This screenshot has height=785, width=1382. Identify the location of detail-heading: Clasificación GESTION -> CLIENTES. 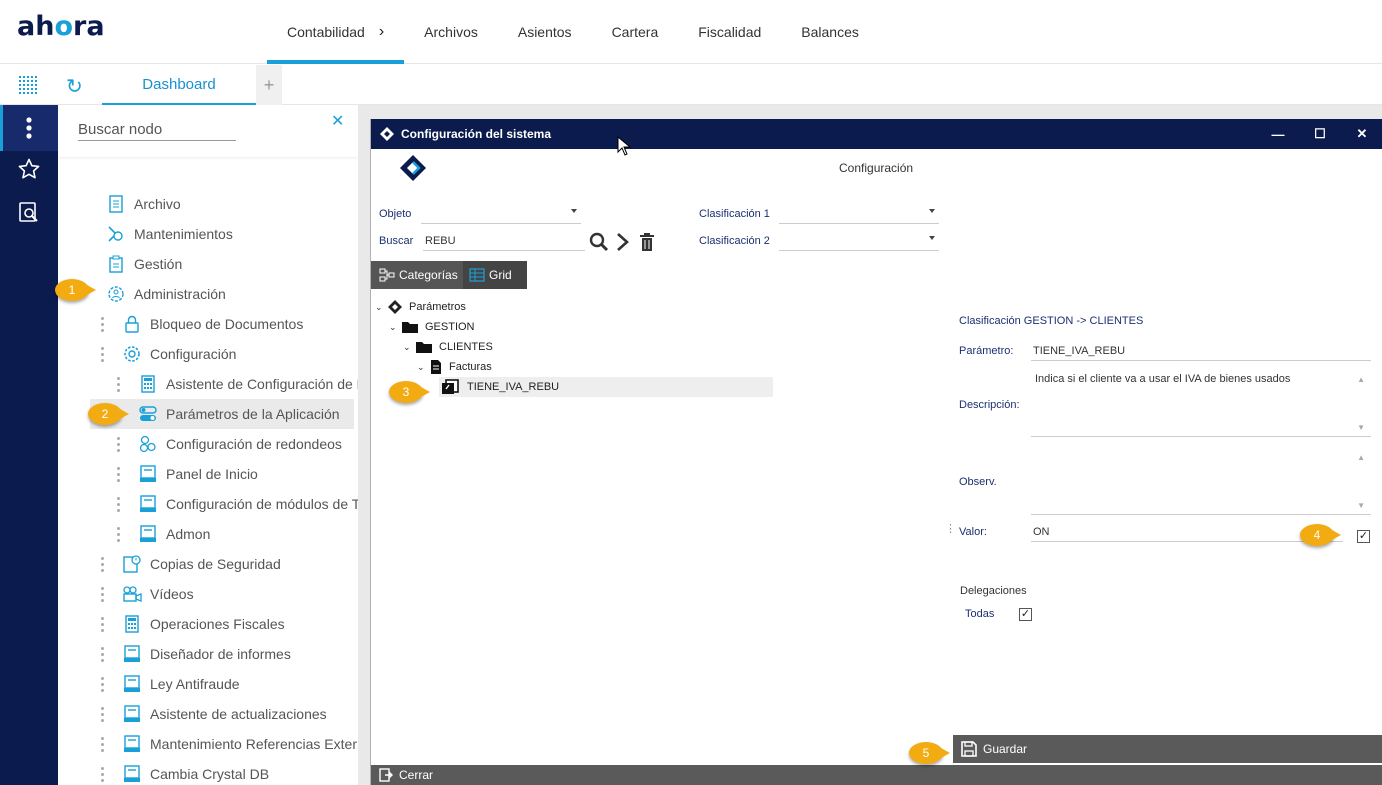
(1051, 321).